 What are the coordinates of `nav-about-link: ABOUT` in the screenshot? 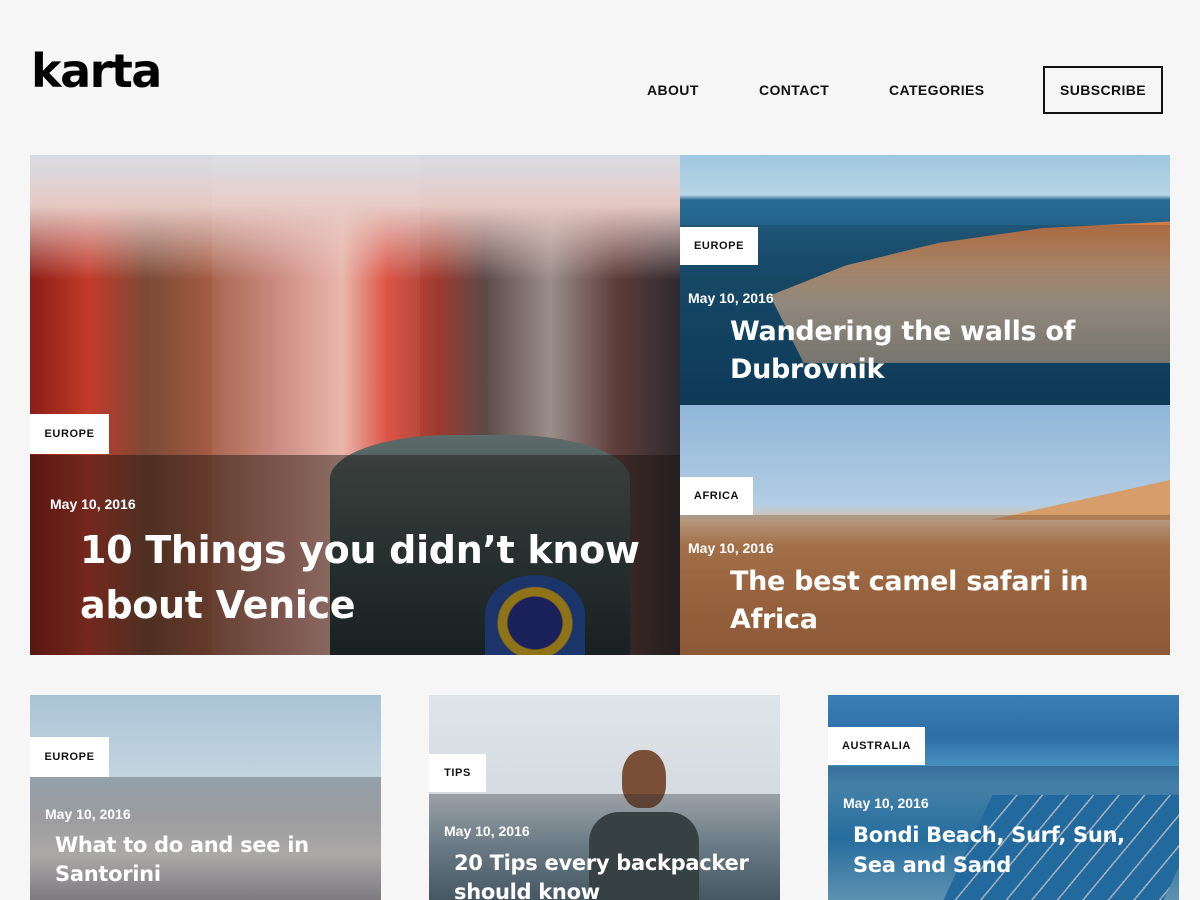 It's located at (673, 90).